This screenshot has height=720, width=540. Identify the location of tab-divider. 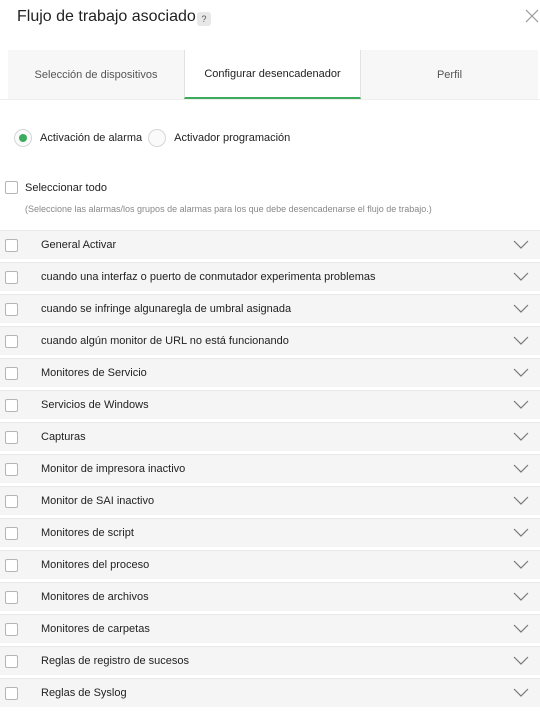
(270, 99).